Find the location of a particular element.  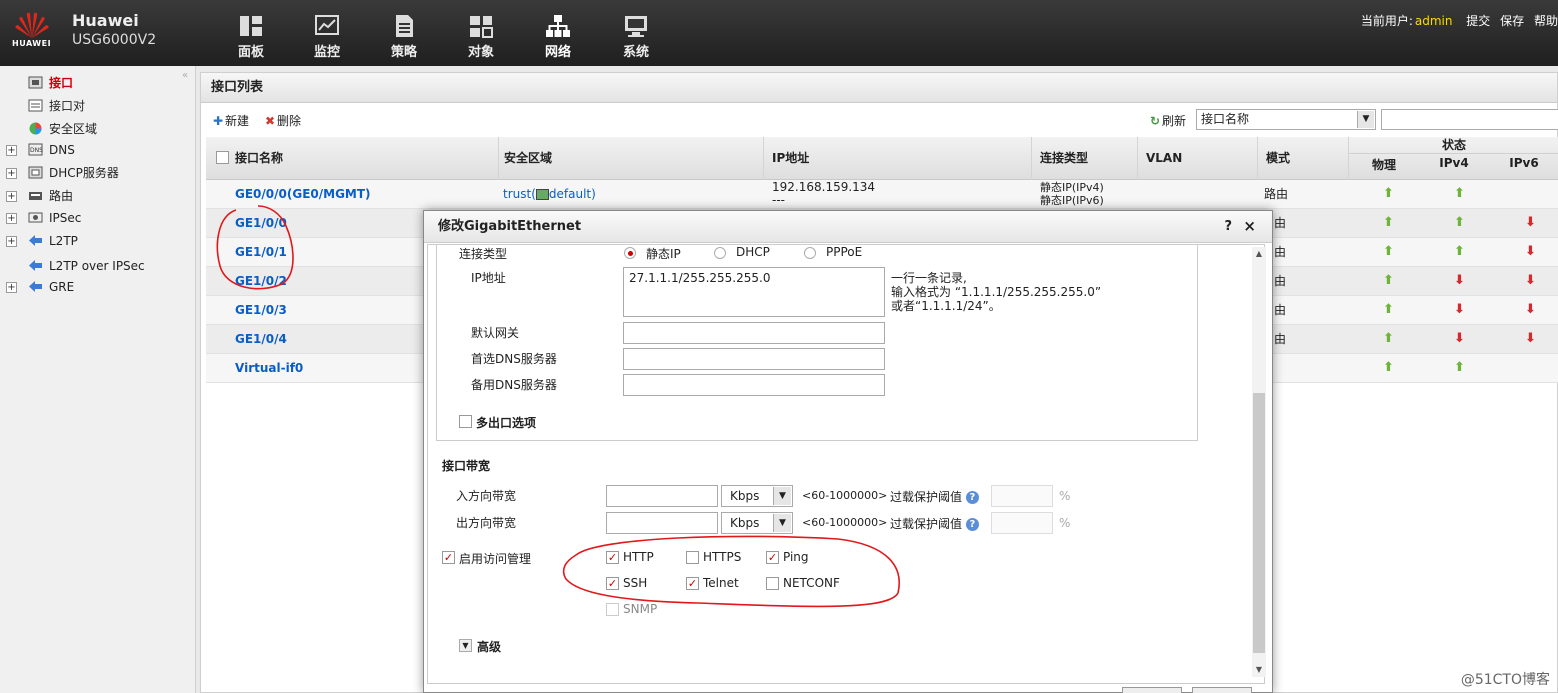

interface-name-link: Virtual-if0 is located at coordinates (269, 368).